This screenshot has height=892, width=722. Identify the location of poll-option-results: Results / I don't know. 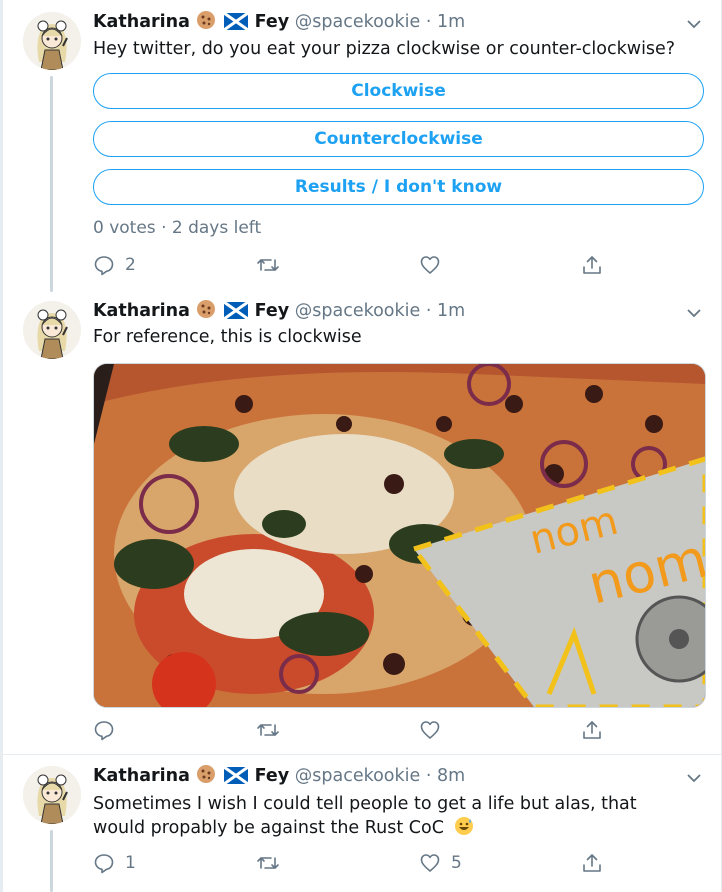
(398, 187).